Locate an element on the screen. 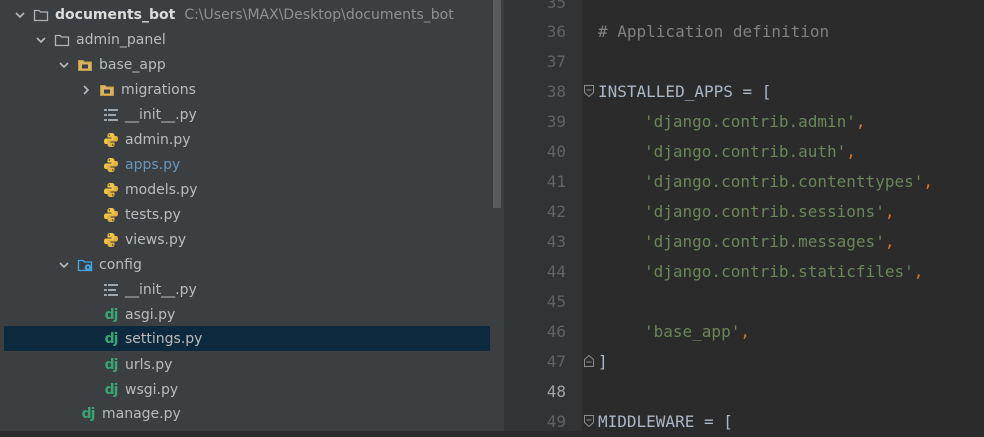  tree-item-label: base_app is located at coordinates (132, 64).